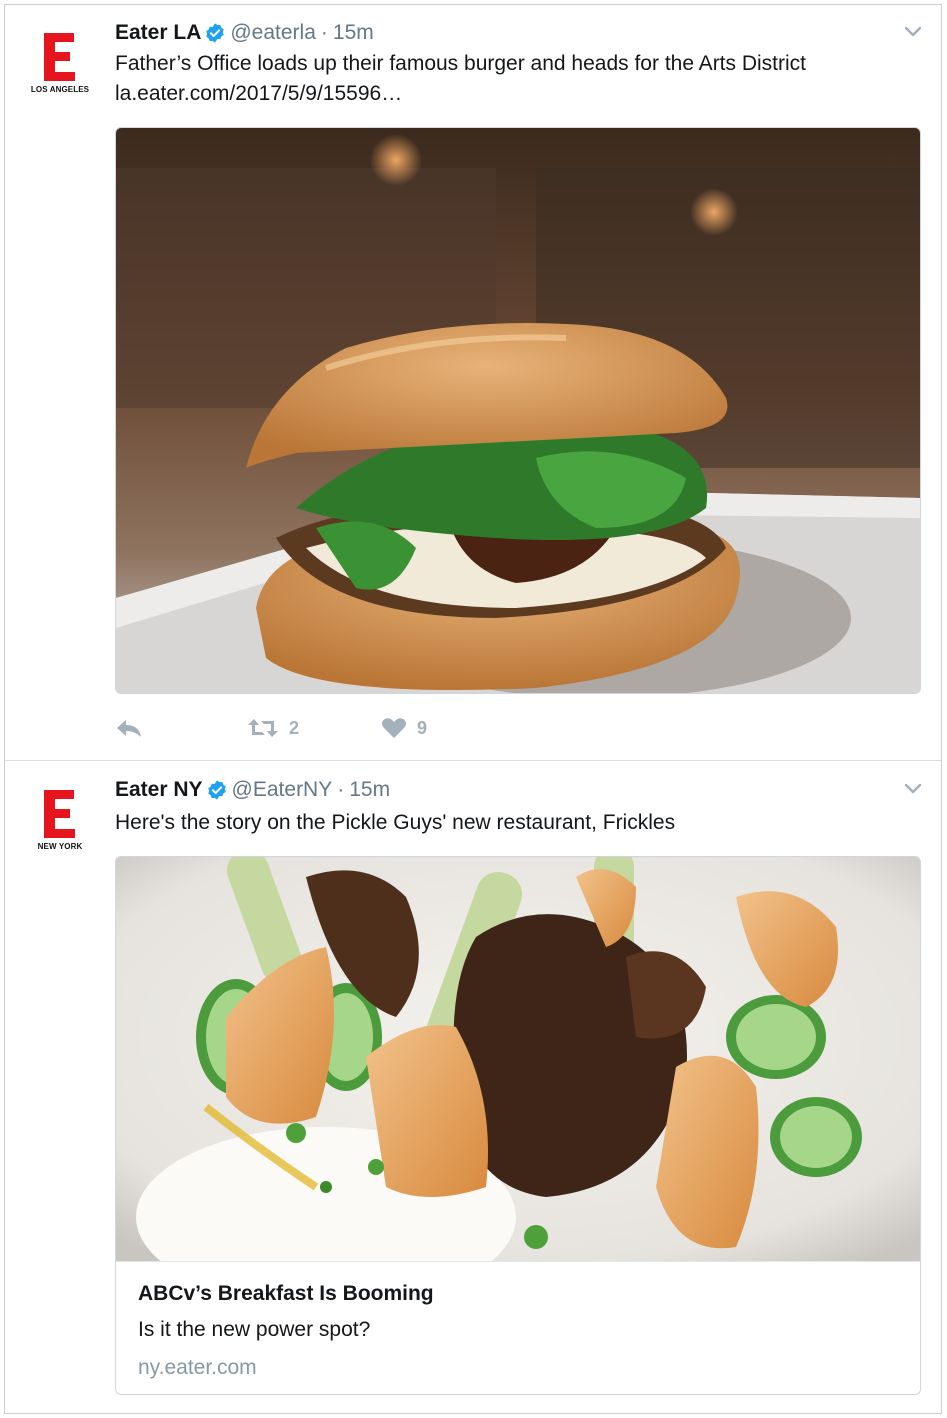 This screenshot has height=1418, width=947. Describe the element at coordinates (394, 728) in the screenshot. I see `heart-icon` at that location.